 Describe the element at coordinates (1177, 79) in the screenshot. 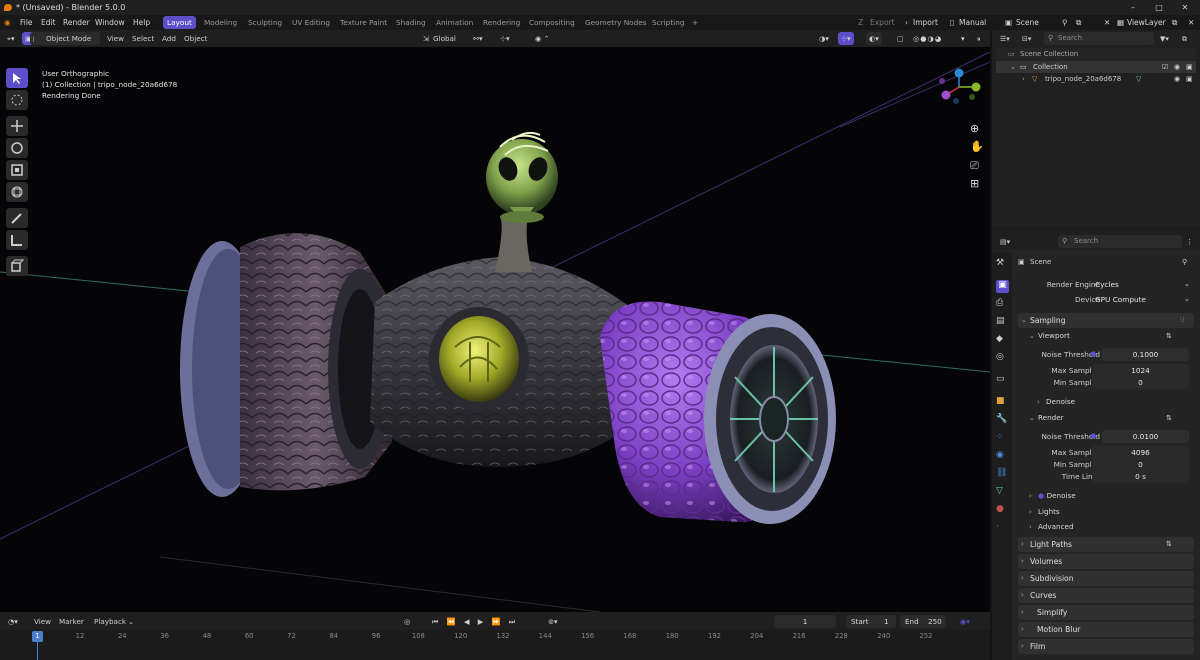

I see `object-eye-icon: ◉` at that location.